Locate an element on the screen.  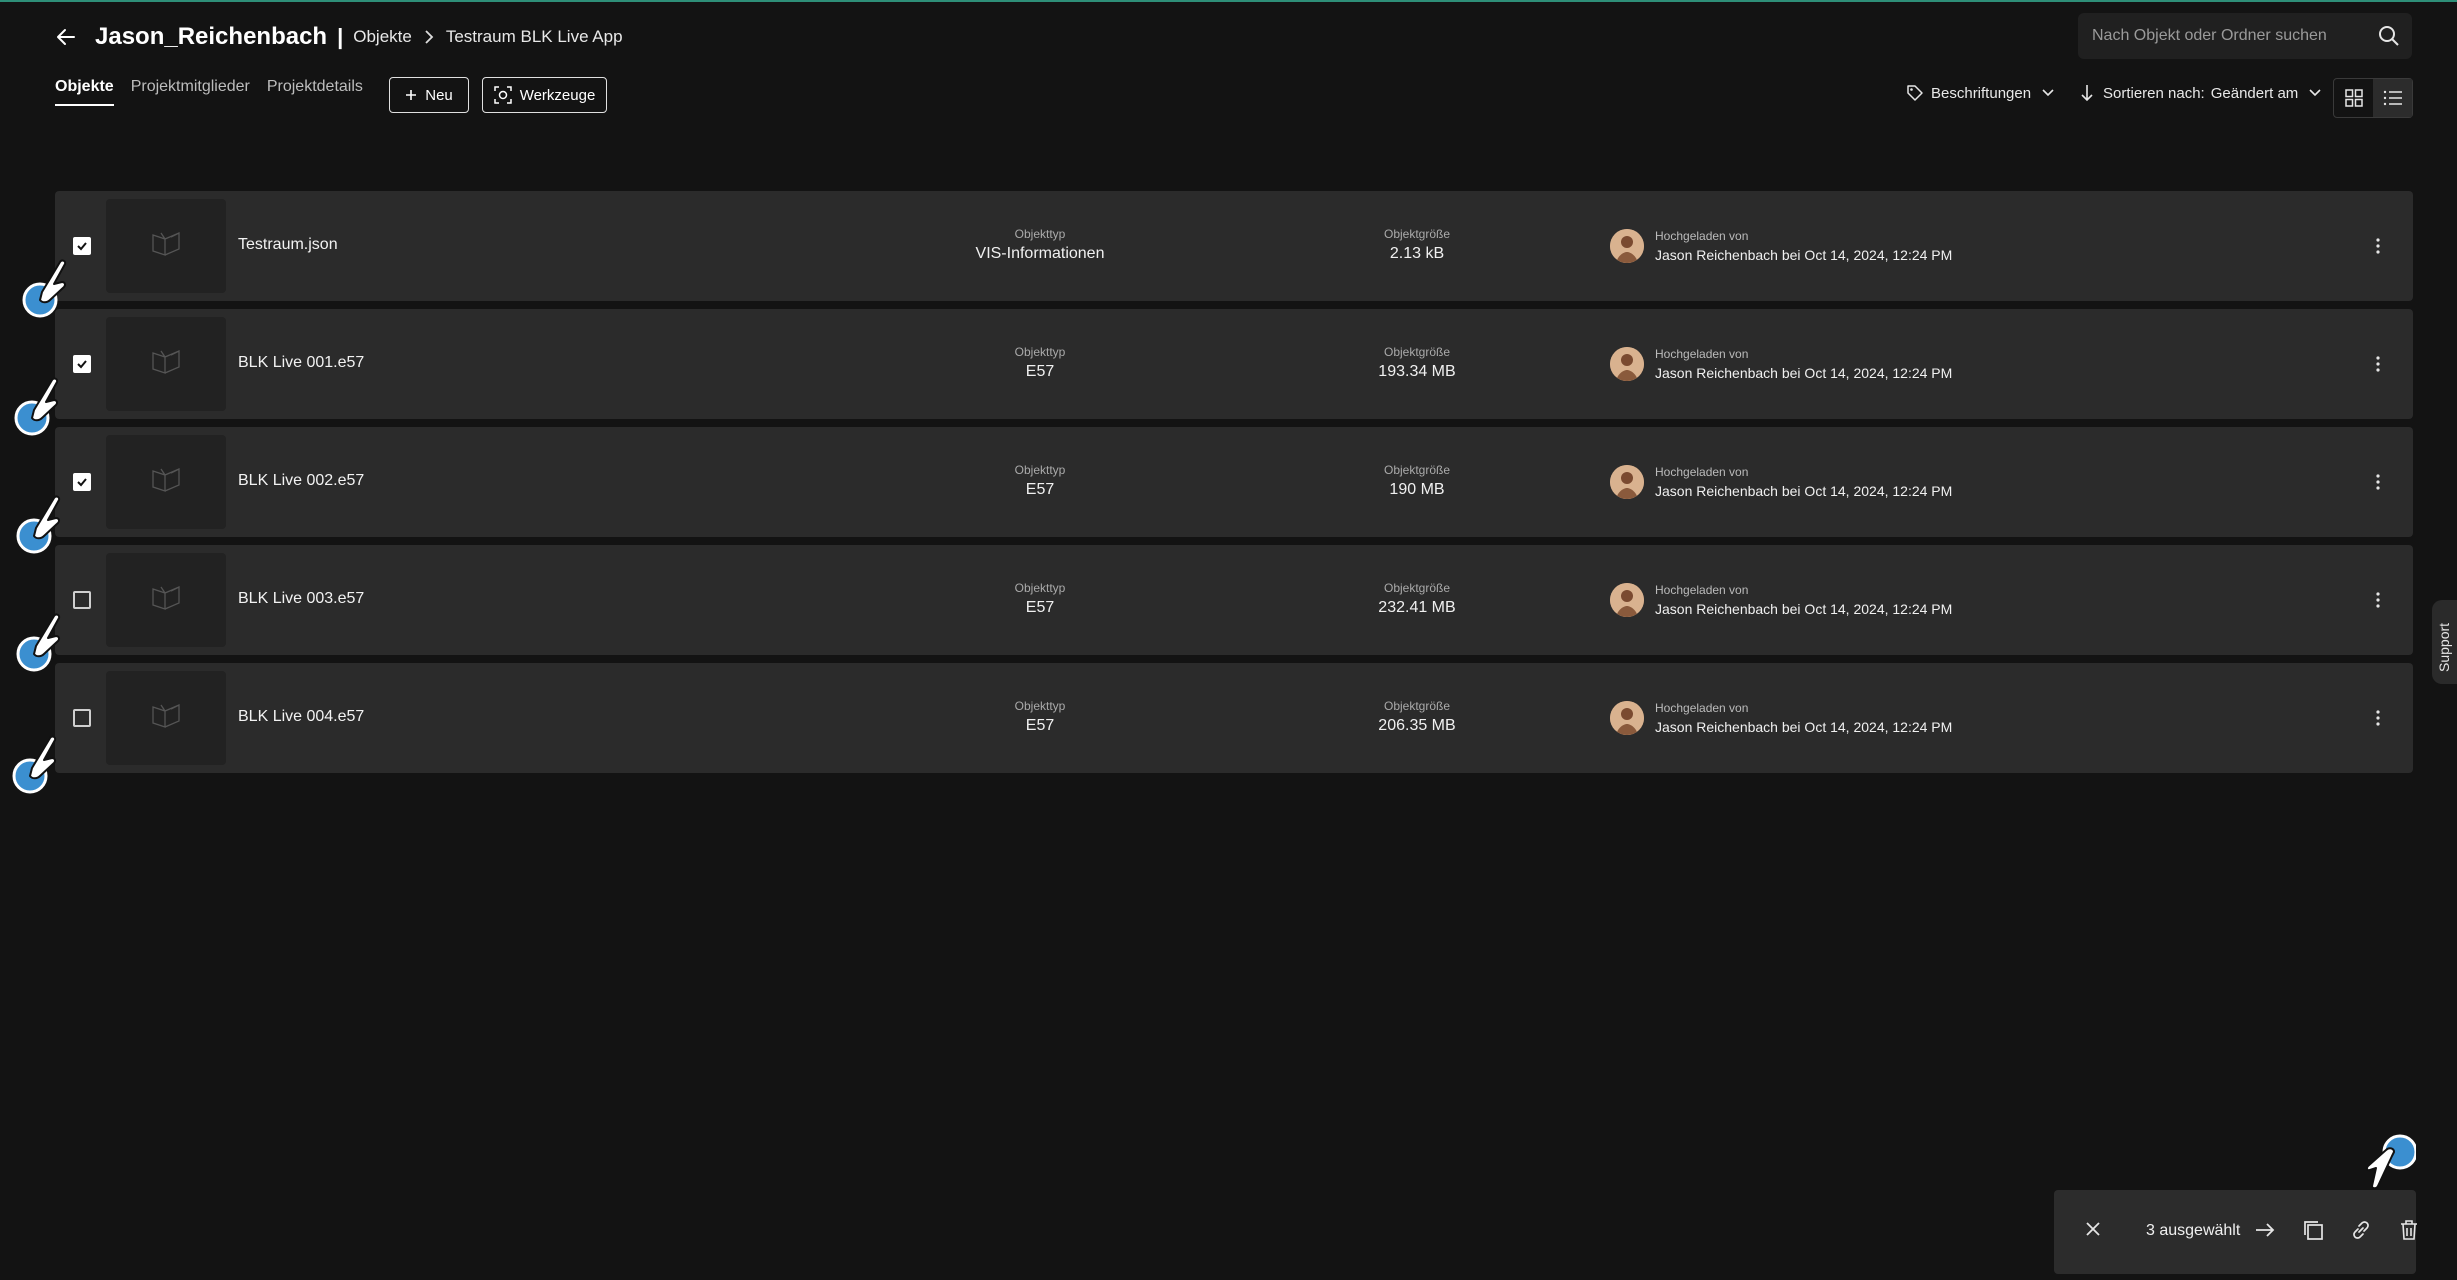
type-column: Objekttyp VIS-Informationen is located at coordinates (1040, 245).